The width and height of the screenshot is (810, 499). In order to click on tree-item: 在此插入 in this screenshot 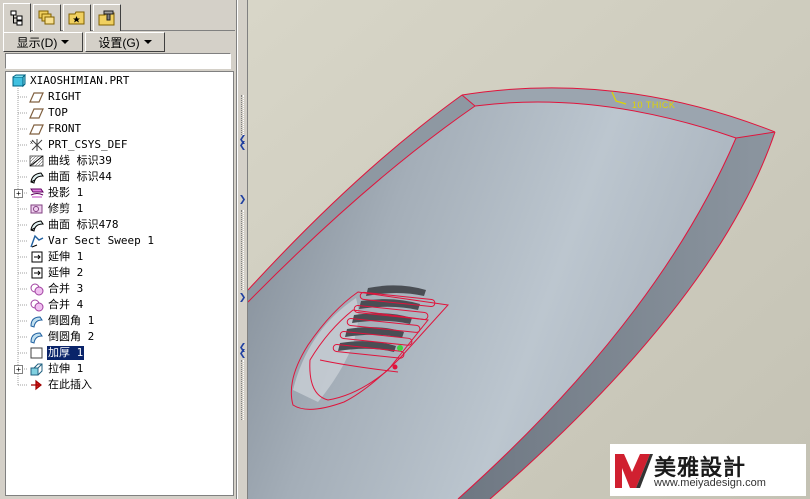, I will do `click(60, 385)`.